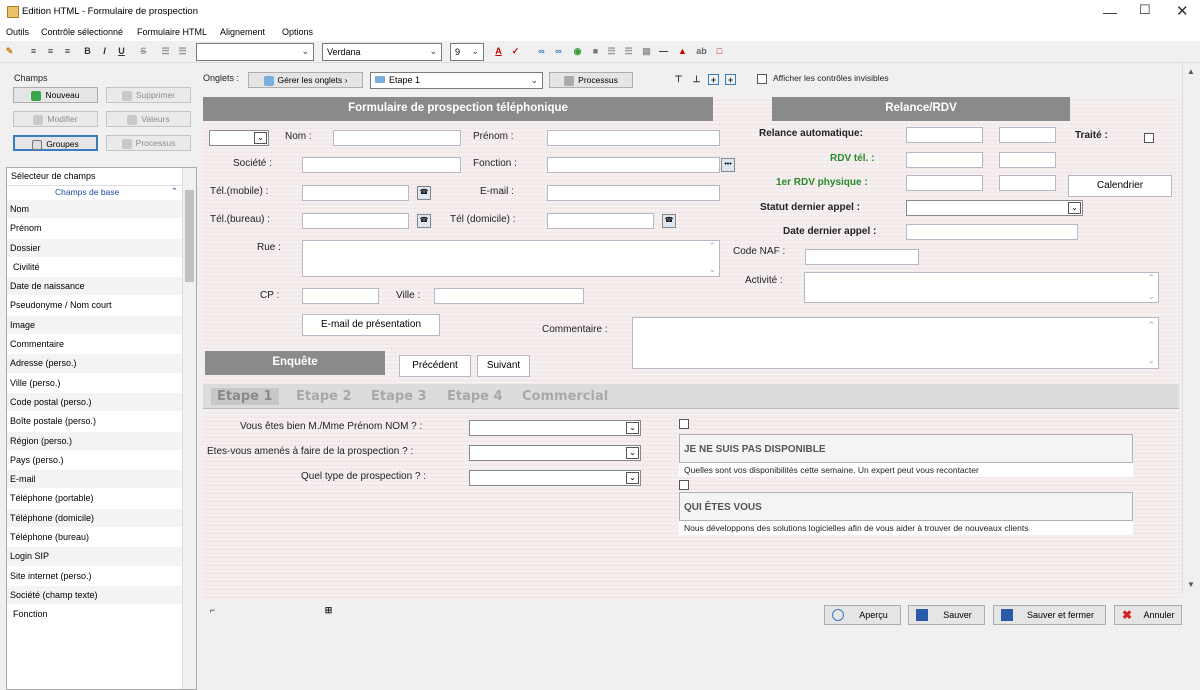 This screenshot has height=690, width=1200. I want to click on sauver-button: Sauver, so click(946, 615).